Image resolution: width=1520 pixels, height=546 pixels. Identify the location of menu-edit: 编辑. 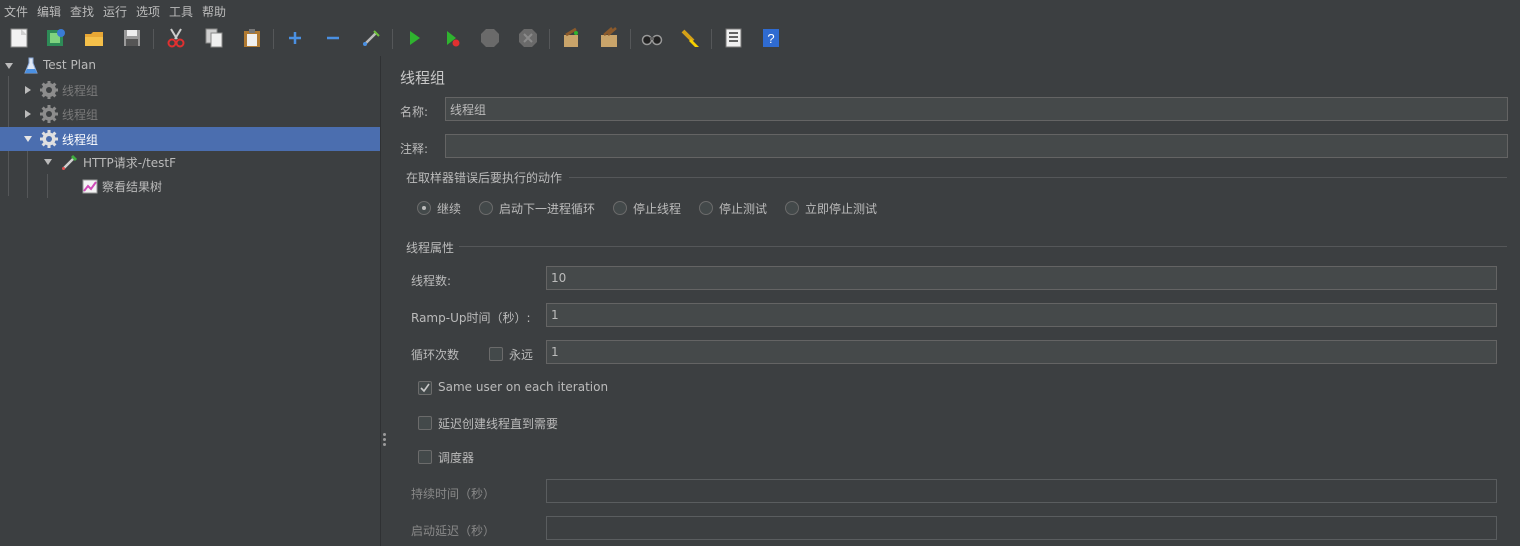
(49, 11).